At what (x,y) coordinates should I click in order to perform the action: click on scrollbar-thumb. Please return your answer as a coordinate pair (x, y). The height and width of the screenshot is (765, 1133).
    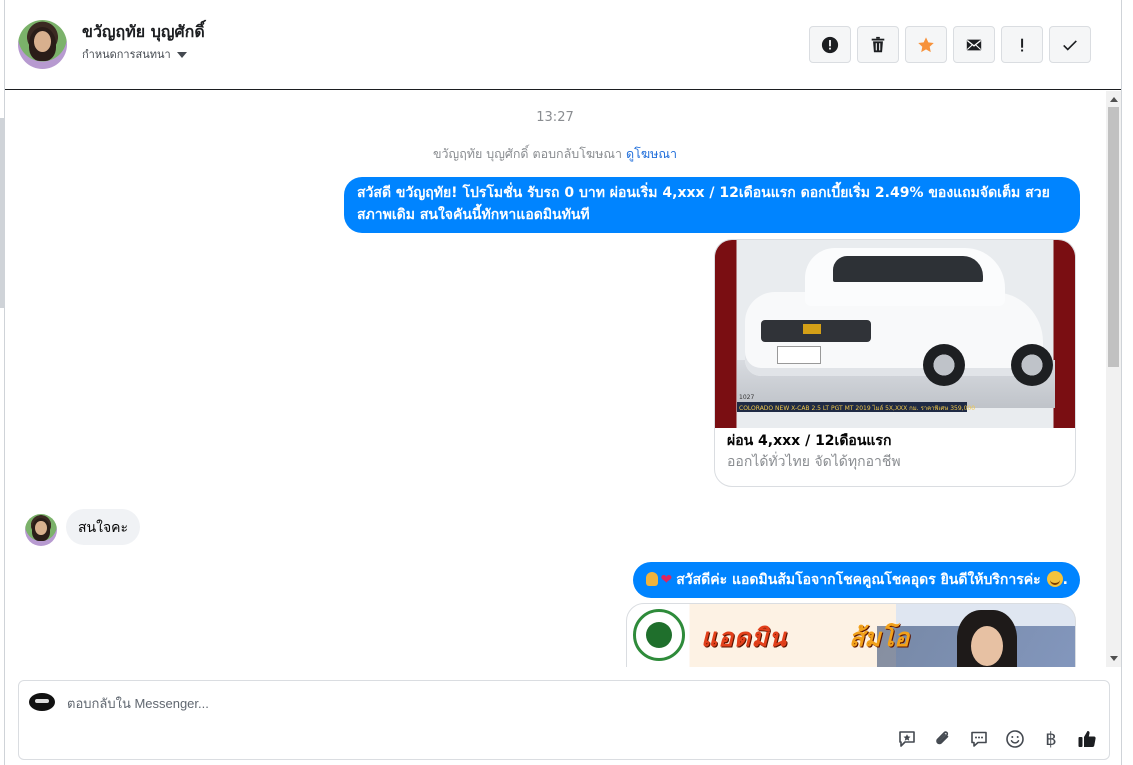
    Looking at the image, I should click on (1113, 237).